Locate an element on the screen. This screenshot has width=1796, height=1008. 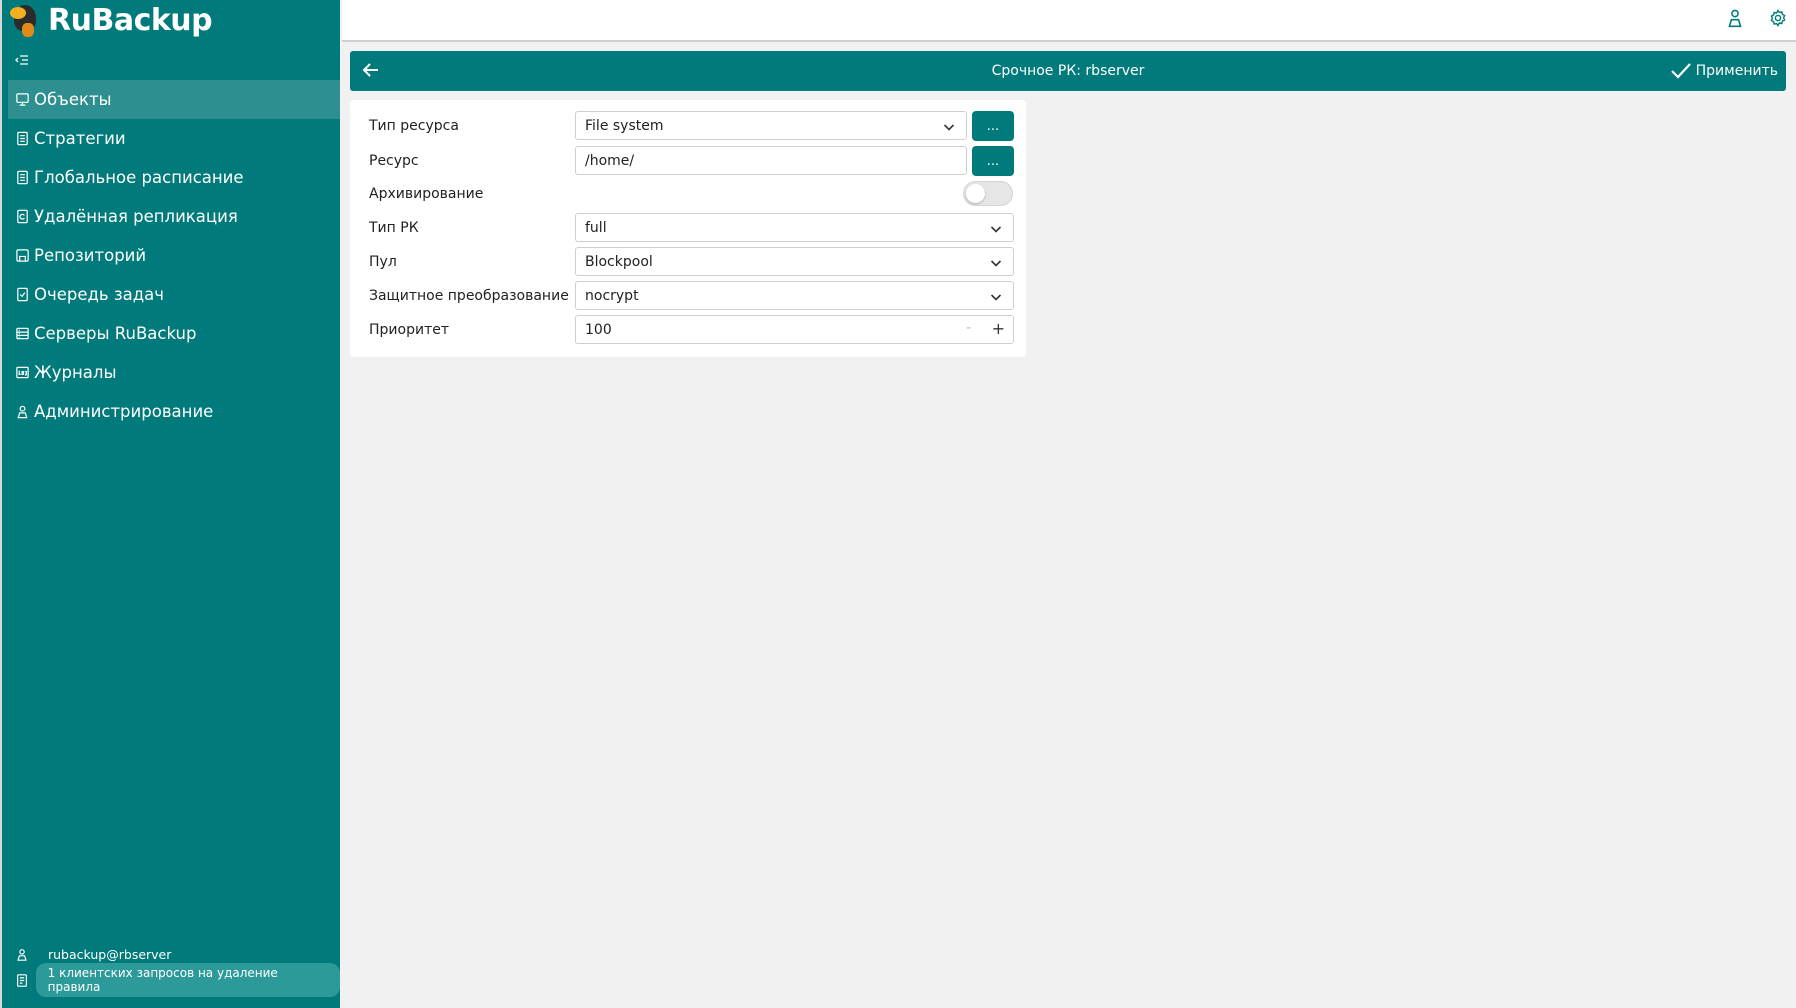
logo: RuBackup is located at coordinates (111, 20).